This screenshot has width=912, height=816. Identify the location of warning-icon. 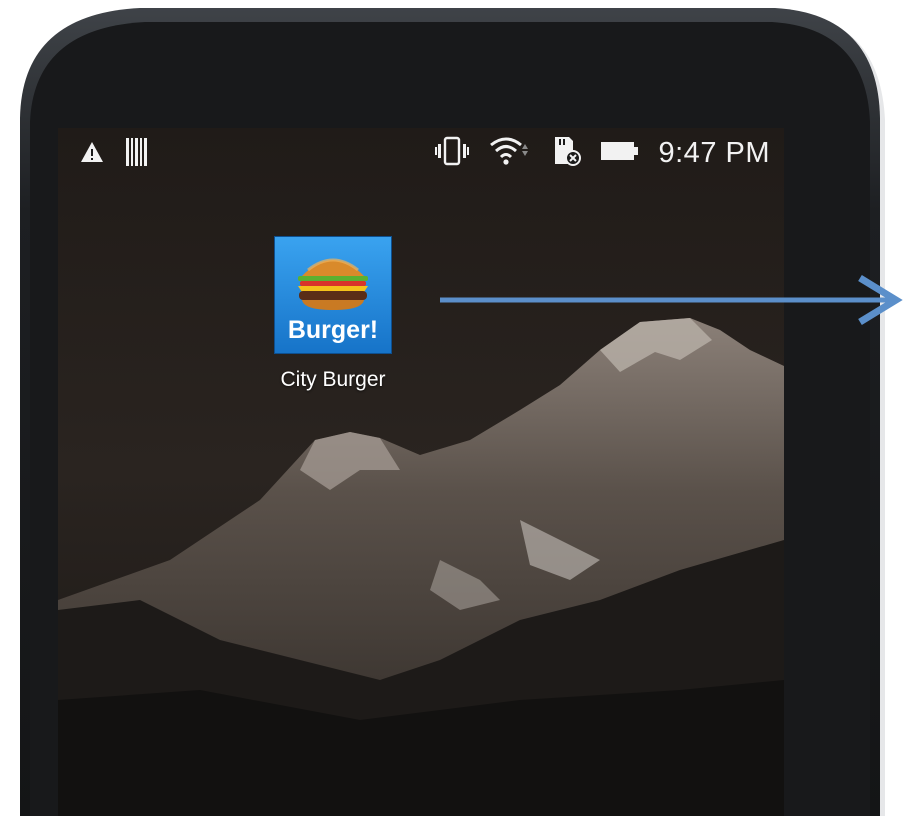
(92, 154).